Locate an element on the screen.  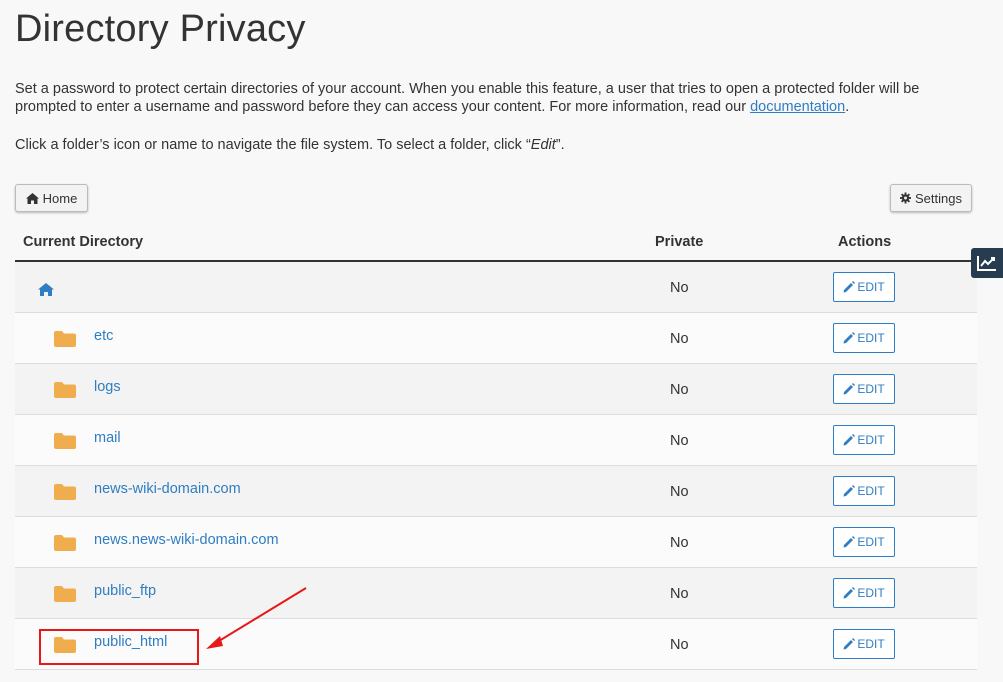
table-row: logs No EDIT is located at coordinates (496, 389).